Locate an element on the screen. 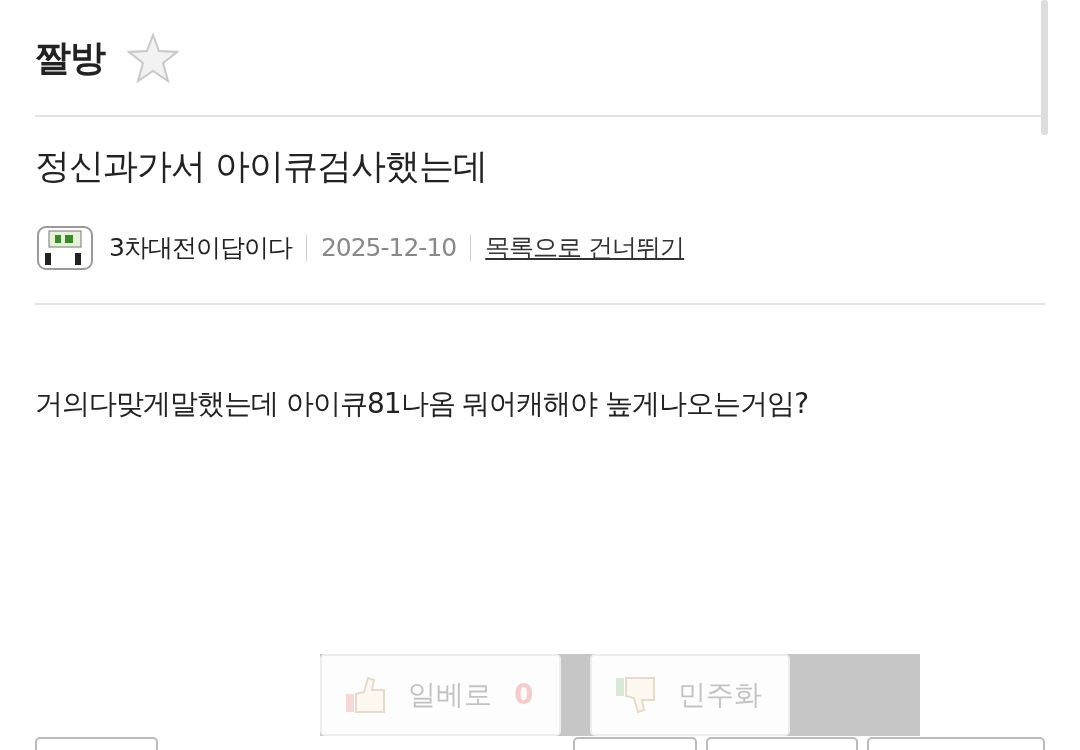 Image resolution: width=1080 pixels, height=750 pixels. avatar-icon is located at coordinates (65, 248).